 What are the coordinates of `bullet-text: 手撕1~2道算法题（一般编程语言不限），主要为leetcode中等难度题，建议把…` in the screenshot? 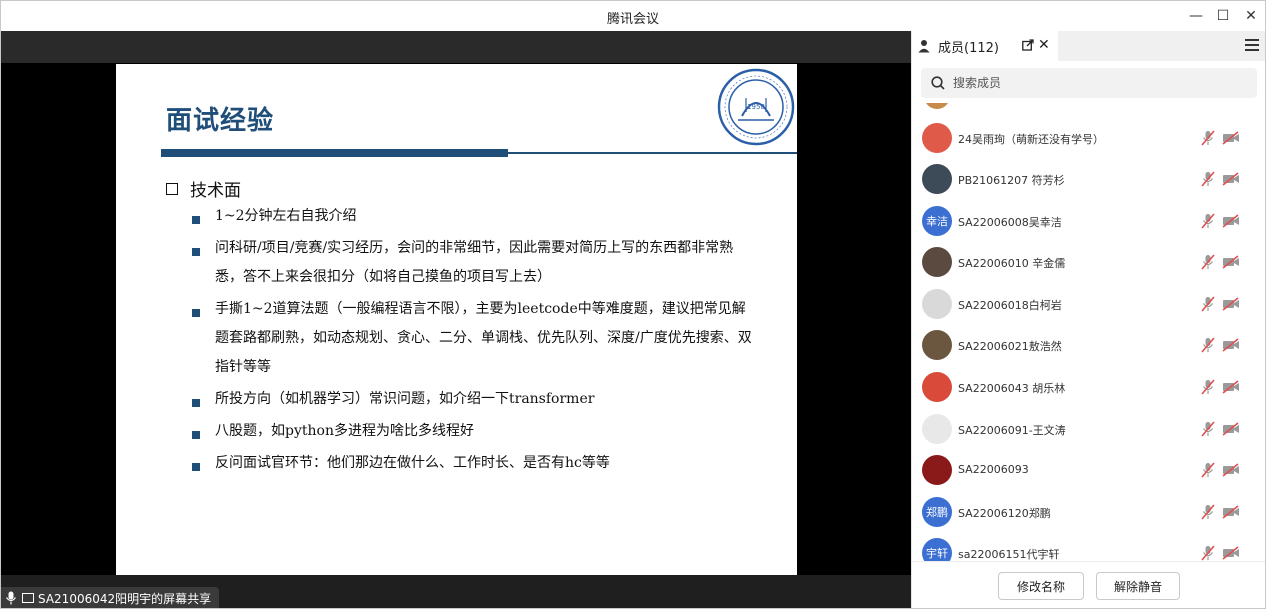 It's located at (483, 338).